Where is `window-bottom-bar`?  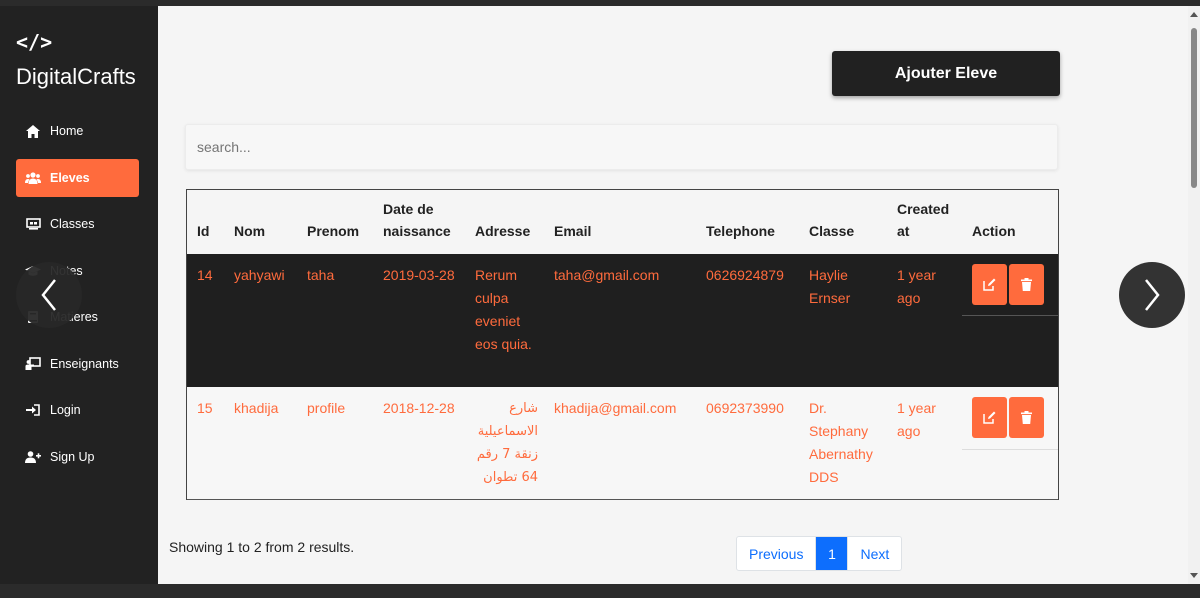 window-bottom-bar is located at coordinates (600, 591).